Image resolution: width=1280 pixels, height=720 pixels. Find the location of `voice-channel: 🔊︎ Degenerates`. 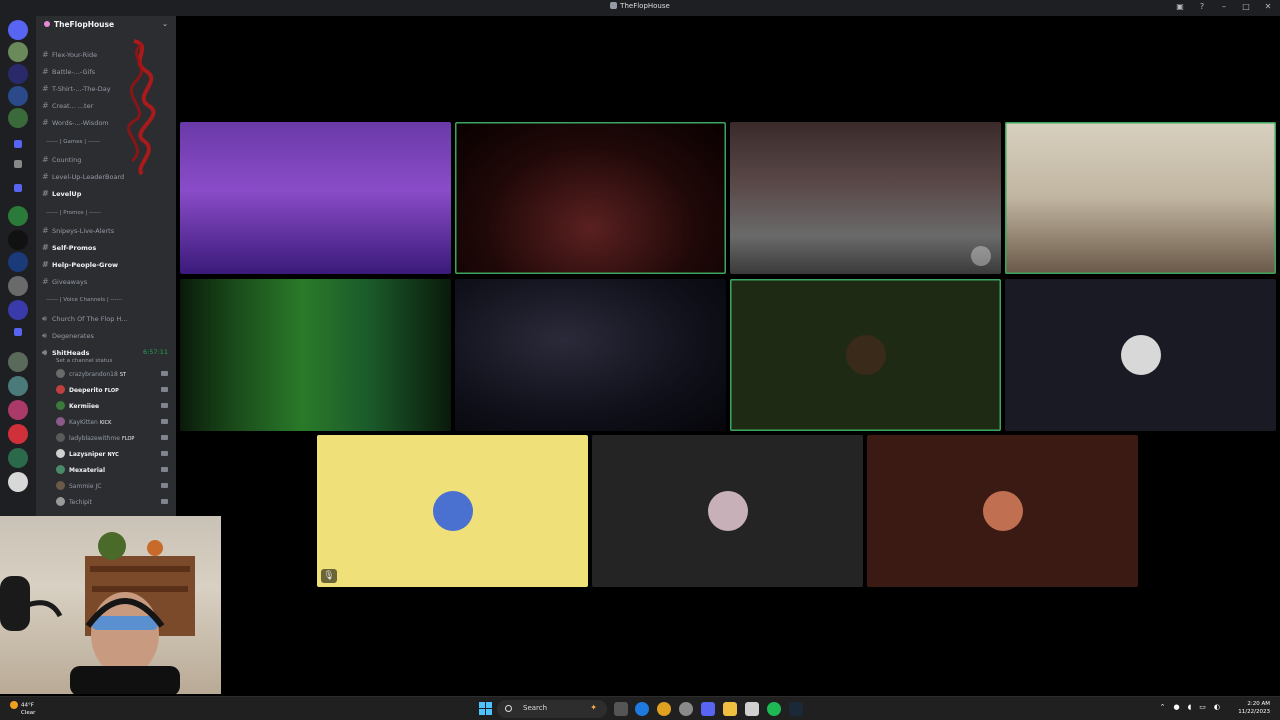

voice-channel: 🔊︎ Degenerates is located at coordinates (107, 337).